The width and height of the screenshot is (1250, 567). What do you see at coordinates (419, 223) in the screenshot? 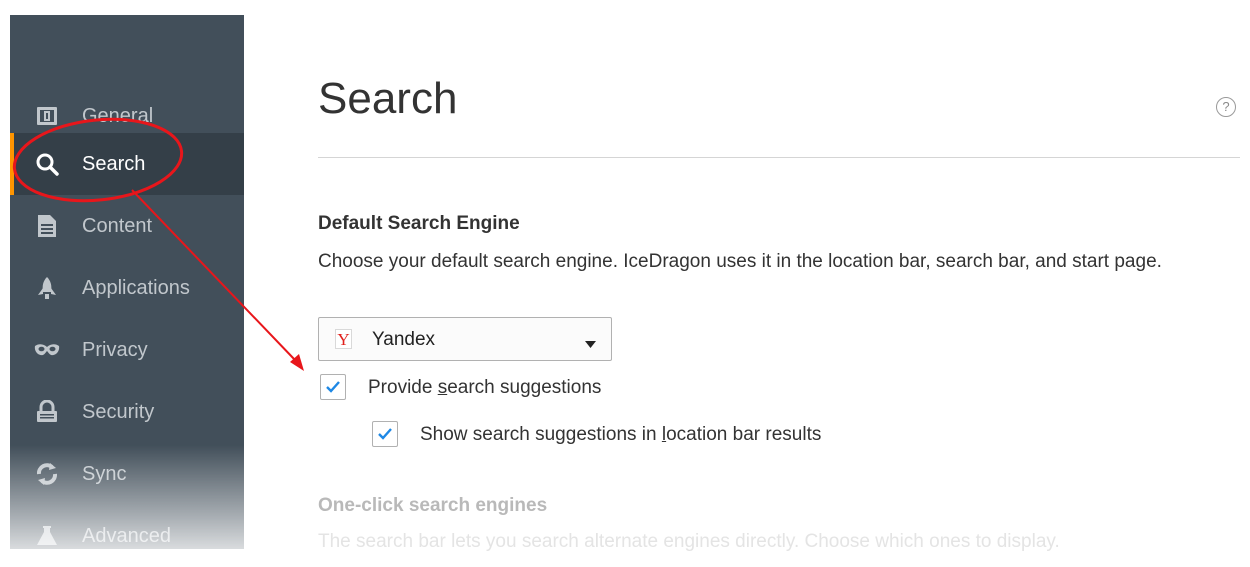
I see `default-search-engine-heading: Default Search Engine` at bounding box center [419, 223].